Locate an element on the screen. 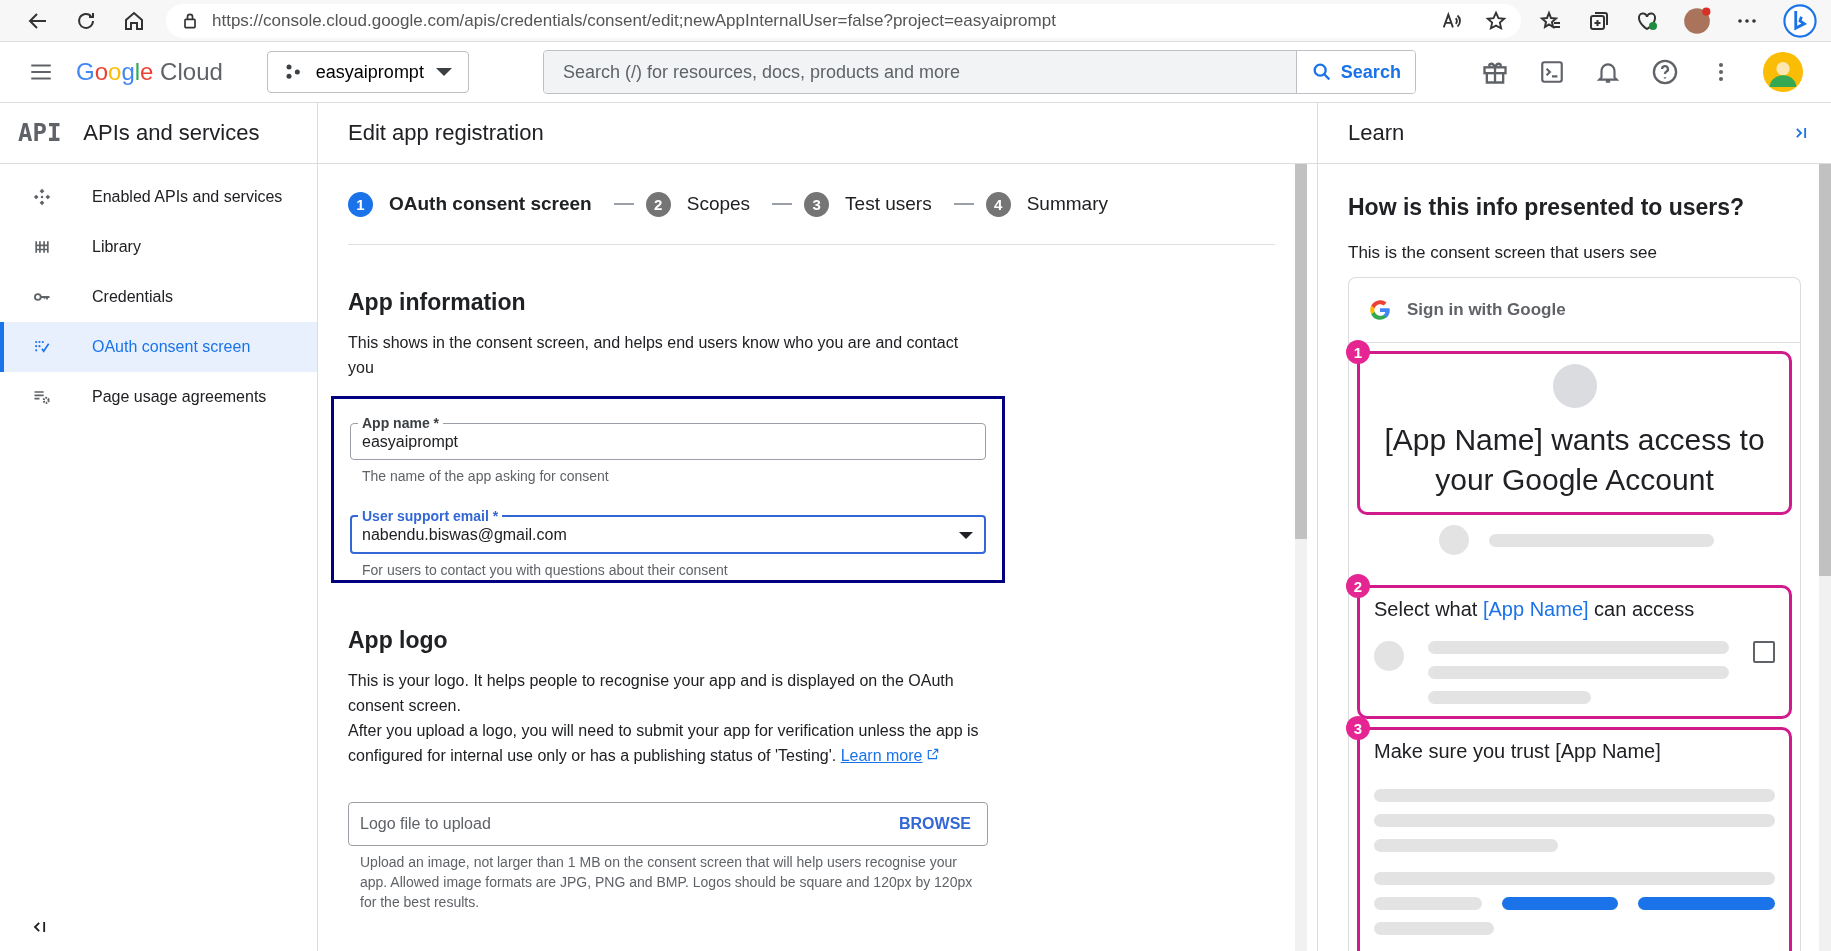  sidebar-item: OAuth consent screen is located at coordinates (158, 347).